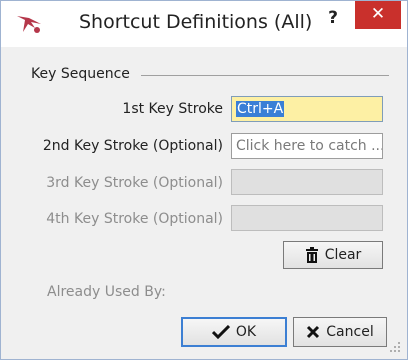 The width and height of the screenshot is (410, 362). Describe the element at coordinates (220, 332) in the screenshot. I see `check-icon` at that location.